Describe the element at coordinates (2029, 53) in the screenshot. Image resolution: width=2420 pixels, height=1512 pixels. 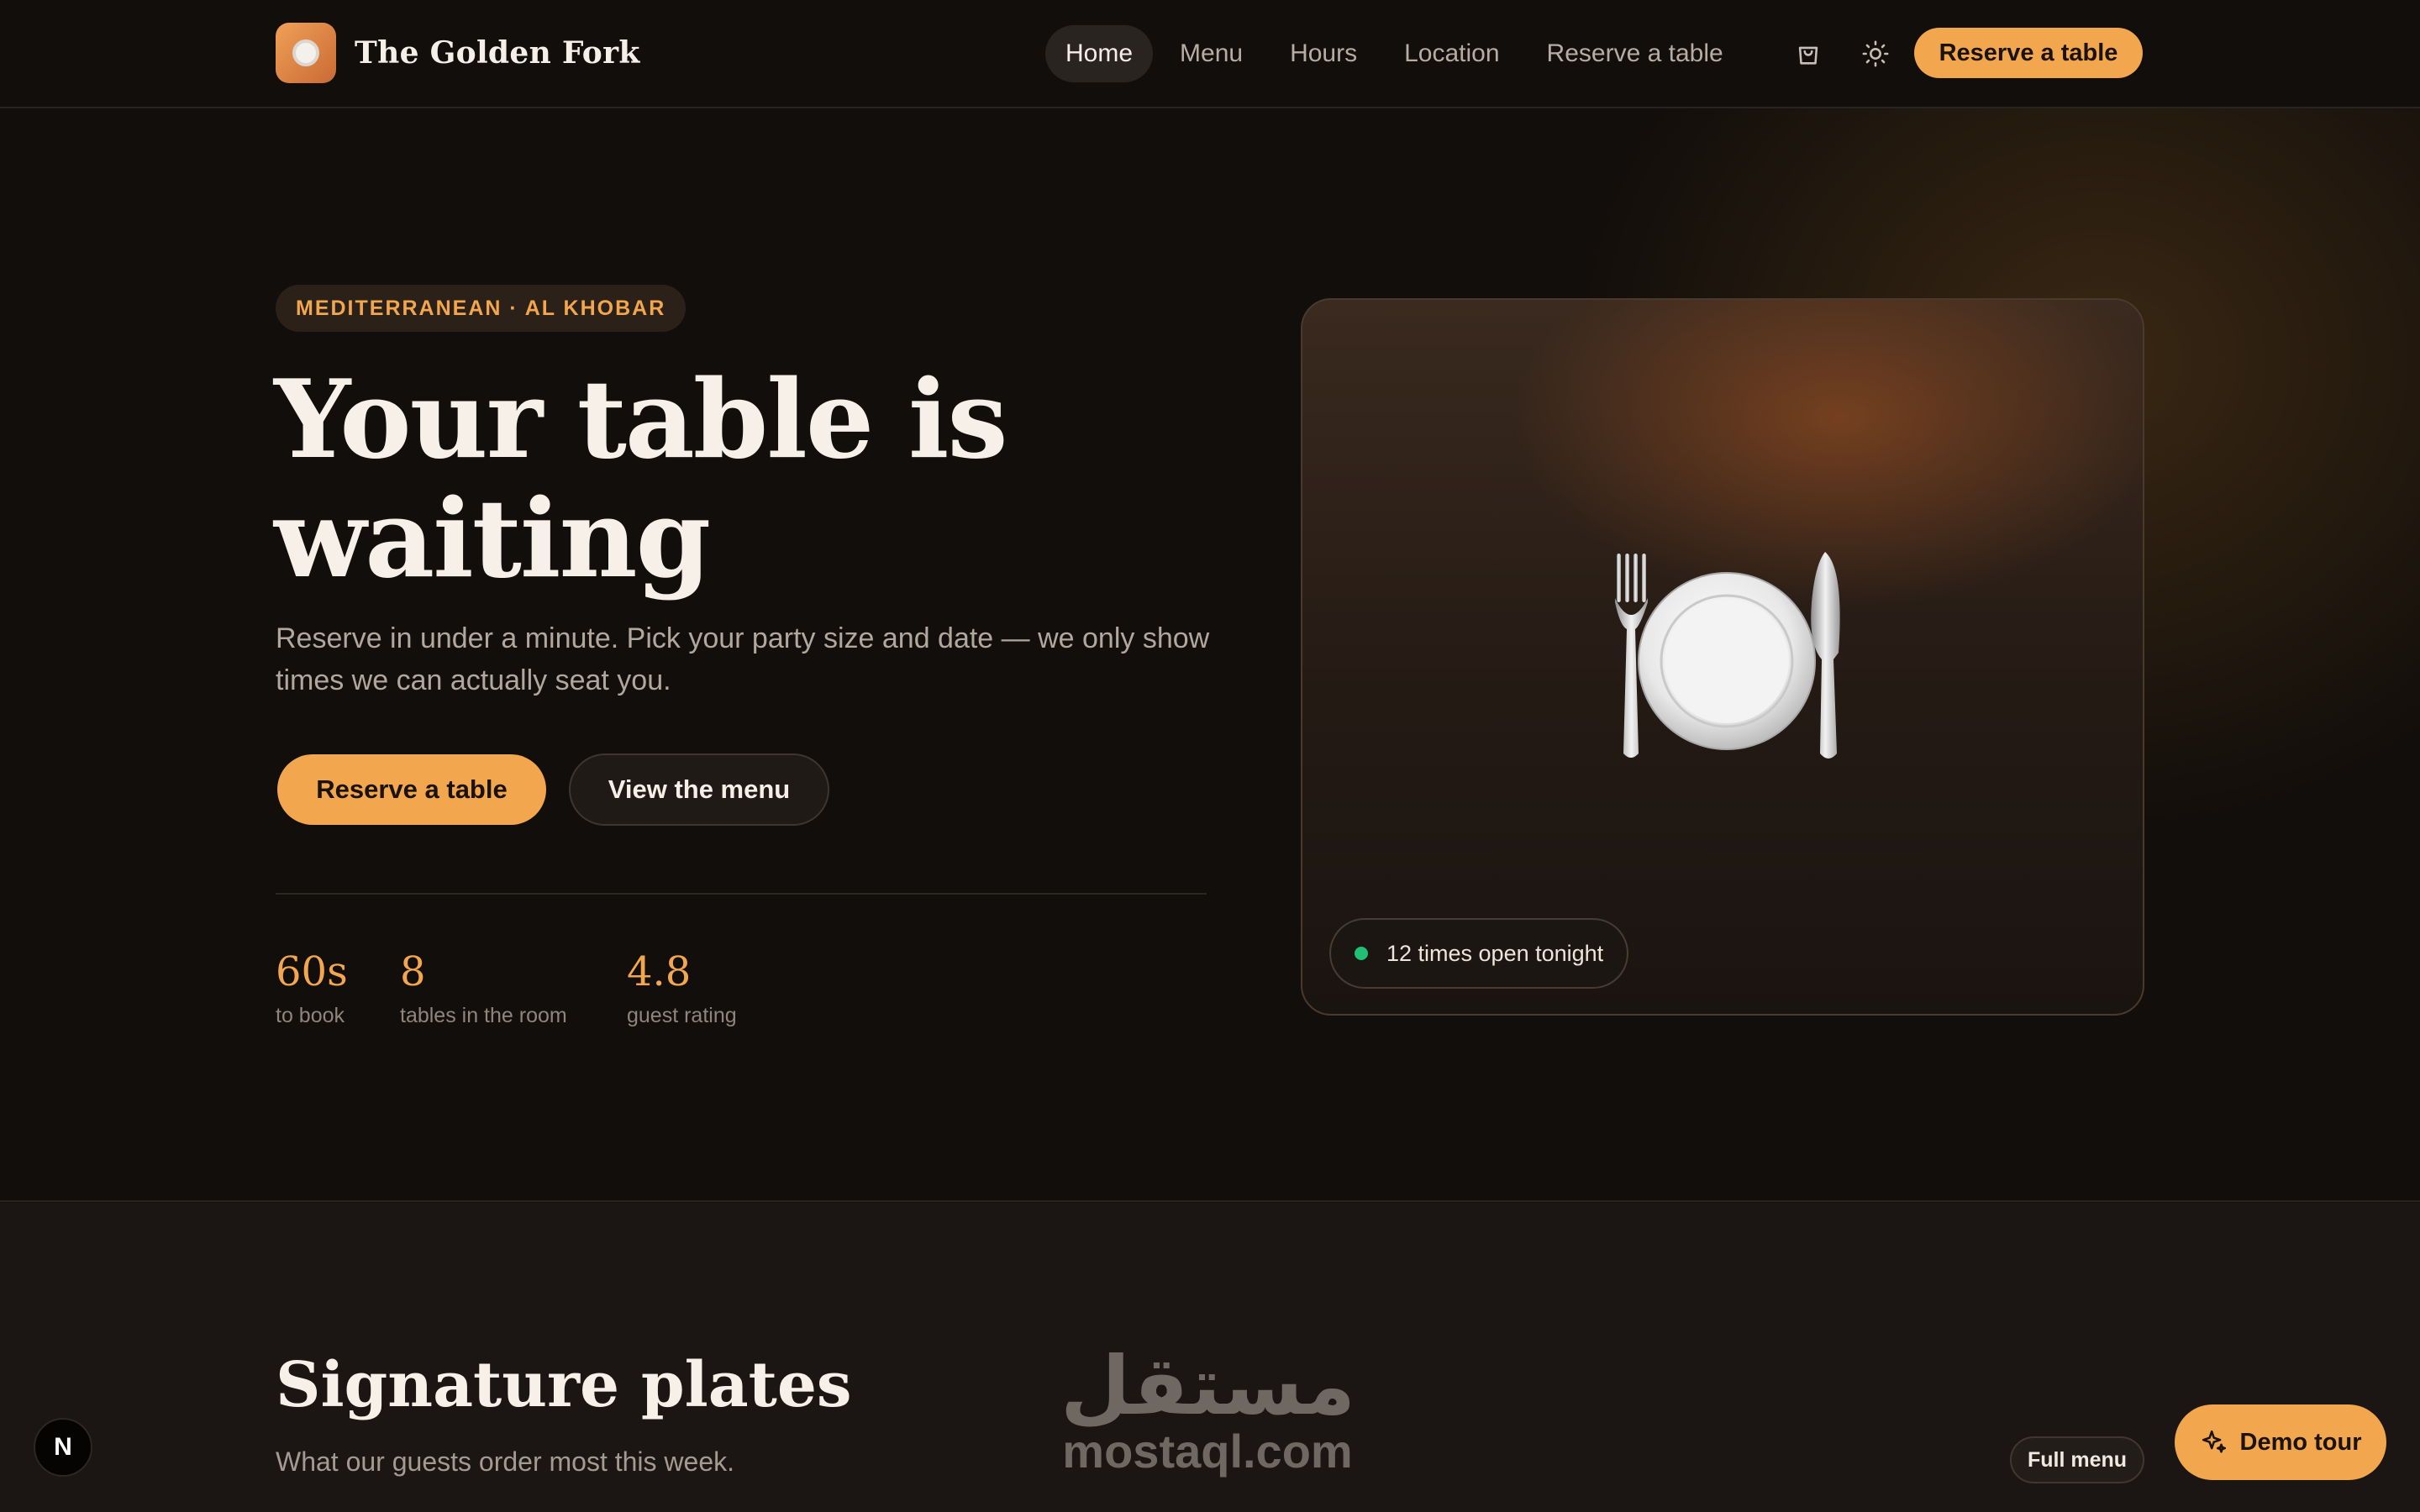
I see `nav-reserve-button: Reserve a table` at that location.